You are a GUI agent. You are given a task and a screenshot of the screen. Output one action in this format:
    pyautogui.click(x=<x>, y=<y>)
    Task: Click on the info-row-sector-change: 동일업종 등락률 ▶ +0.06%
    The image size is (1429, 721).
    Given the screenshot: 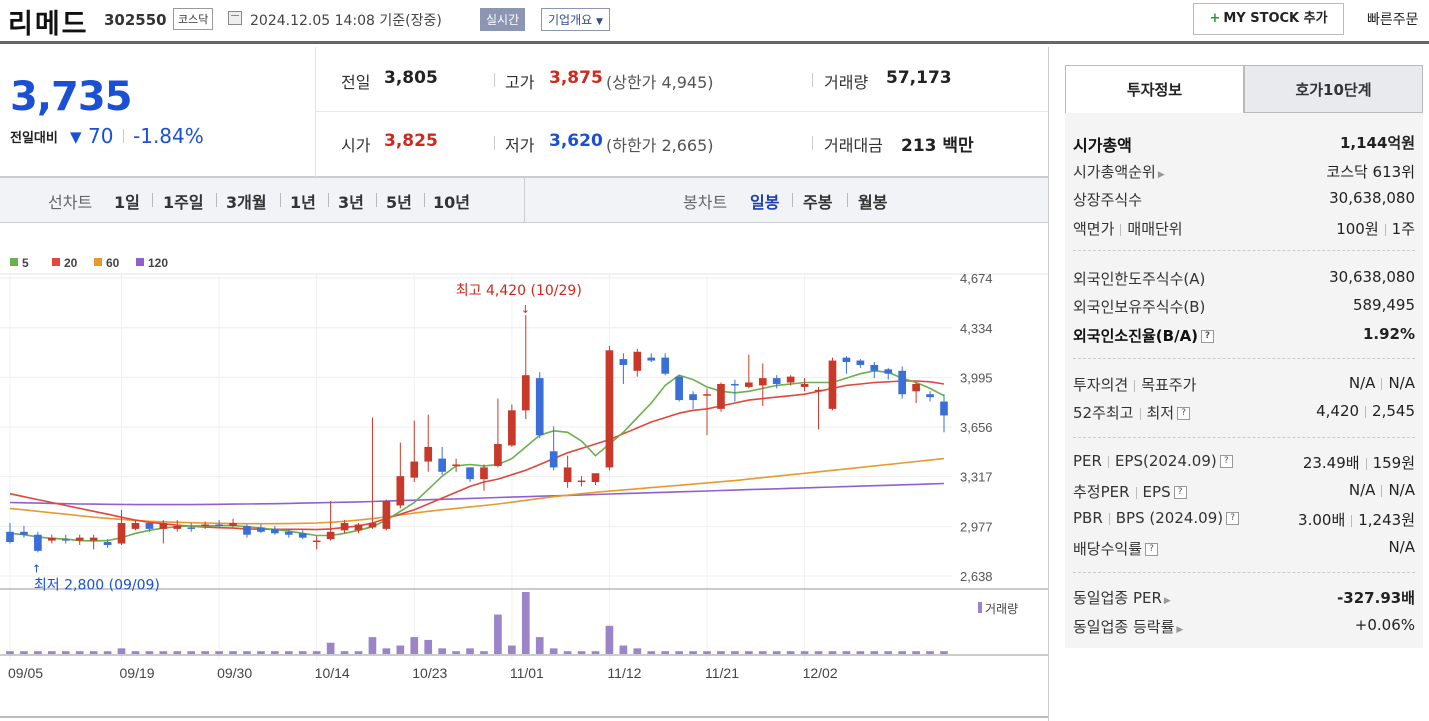 What is the action you would take?
    pyautogui.click(x=1244, y=626)
    